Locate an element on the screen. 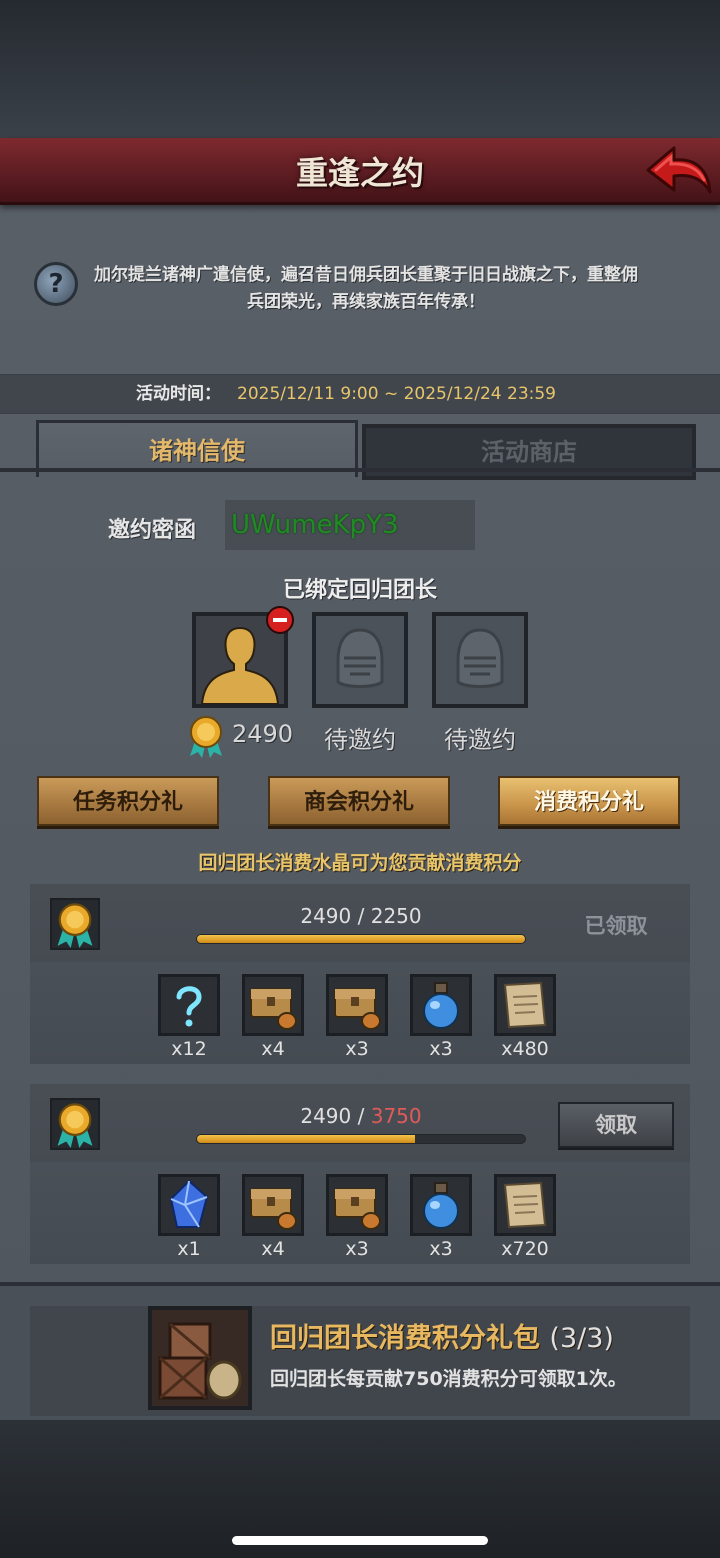 This screenshot has width=720, height=1558. help-icon: ? is located at coordinates (56, 284).